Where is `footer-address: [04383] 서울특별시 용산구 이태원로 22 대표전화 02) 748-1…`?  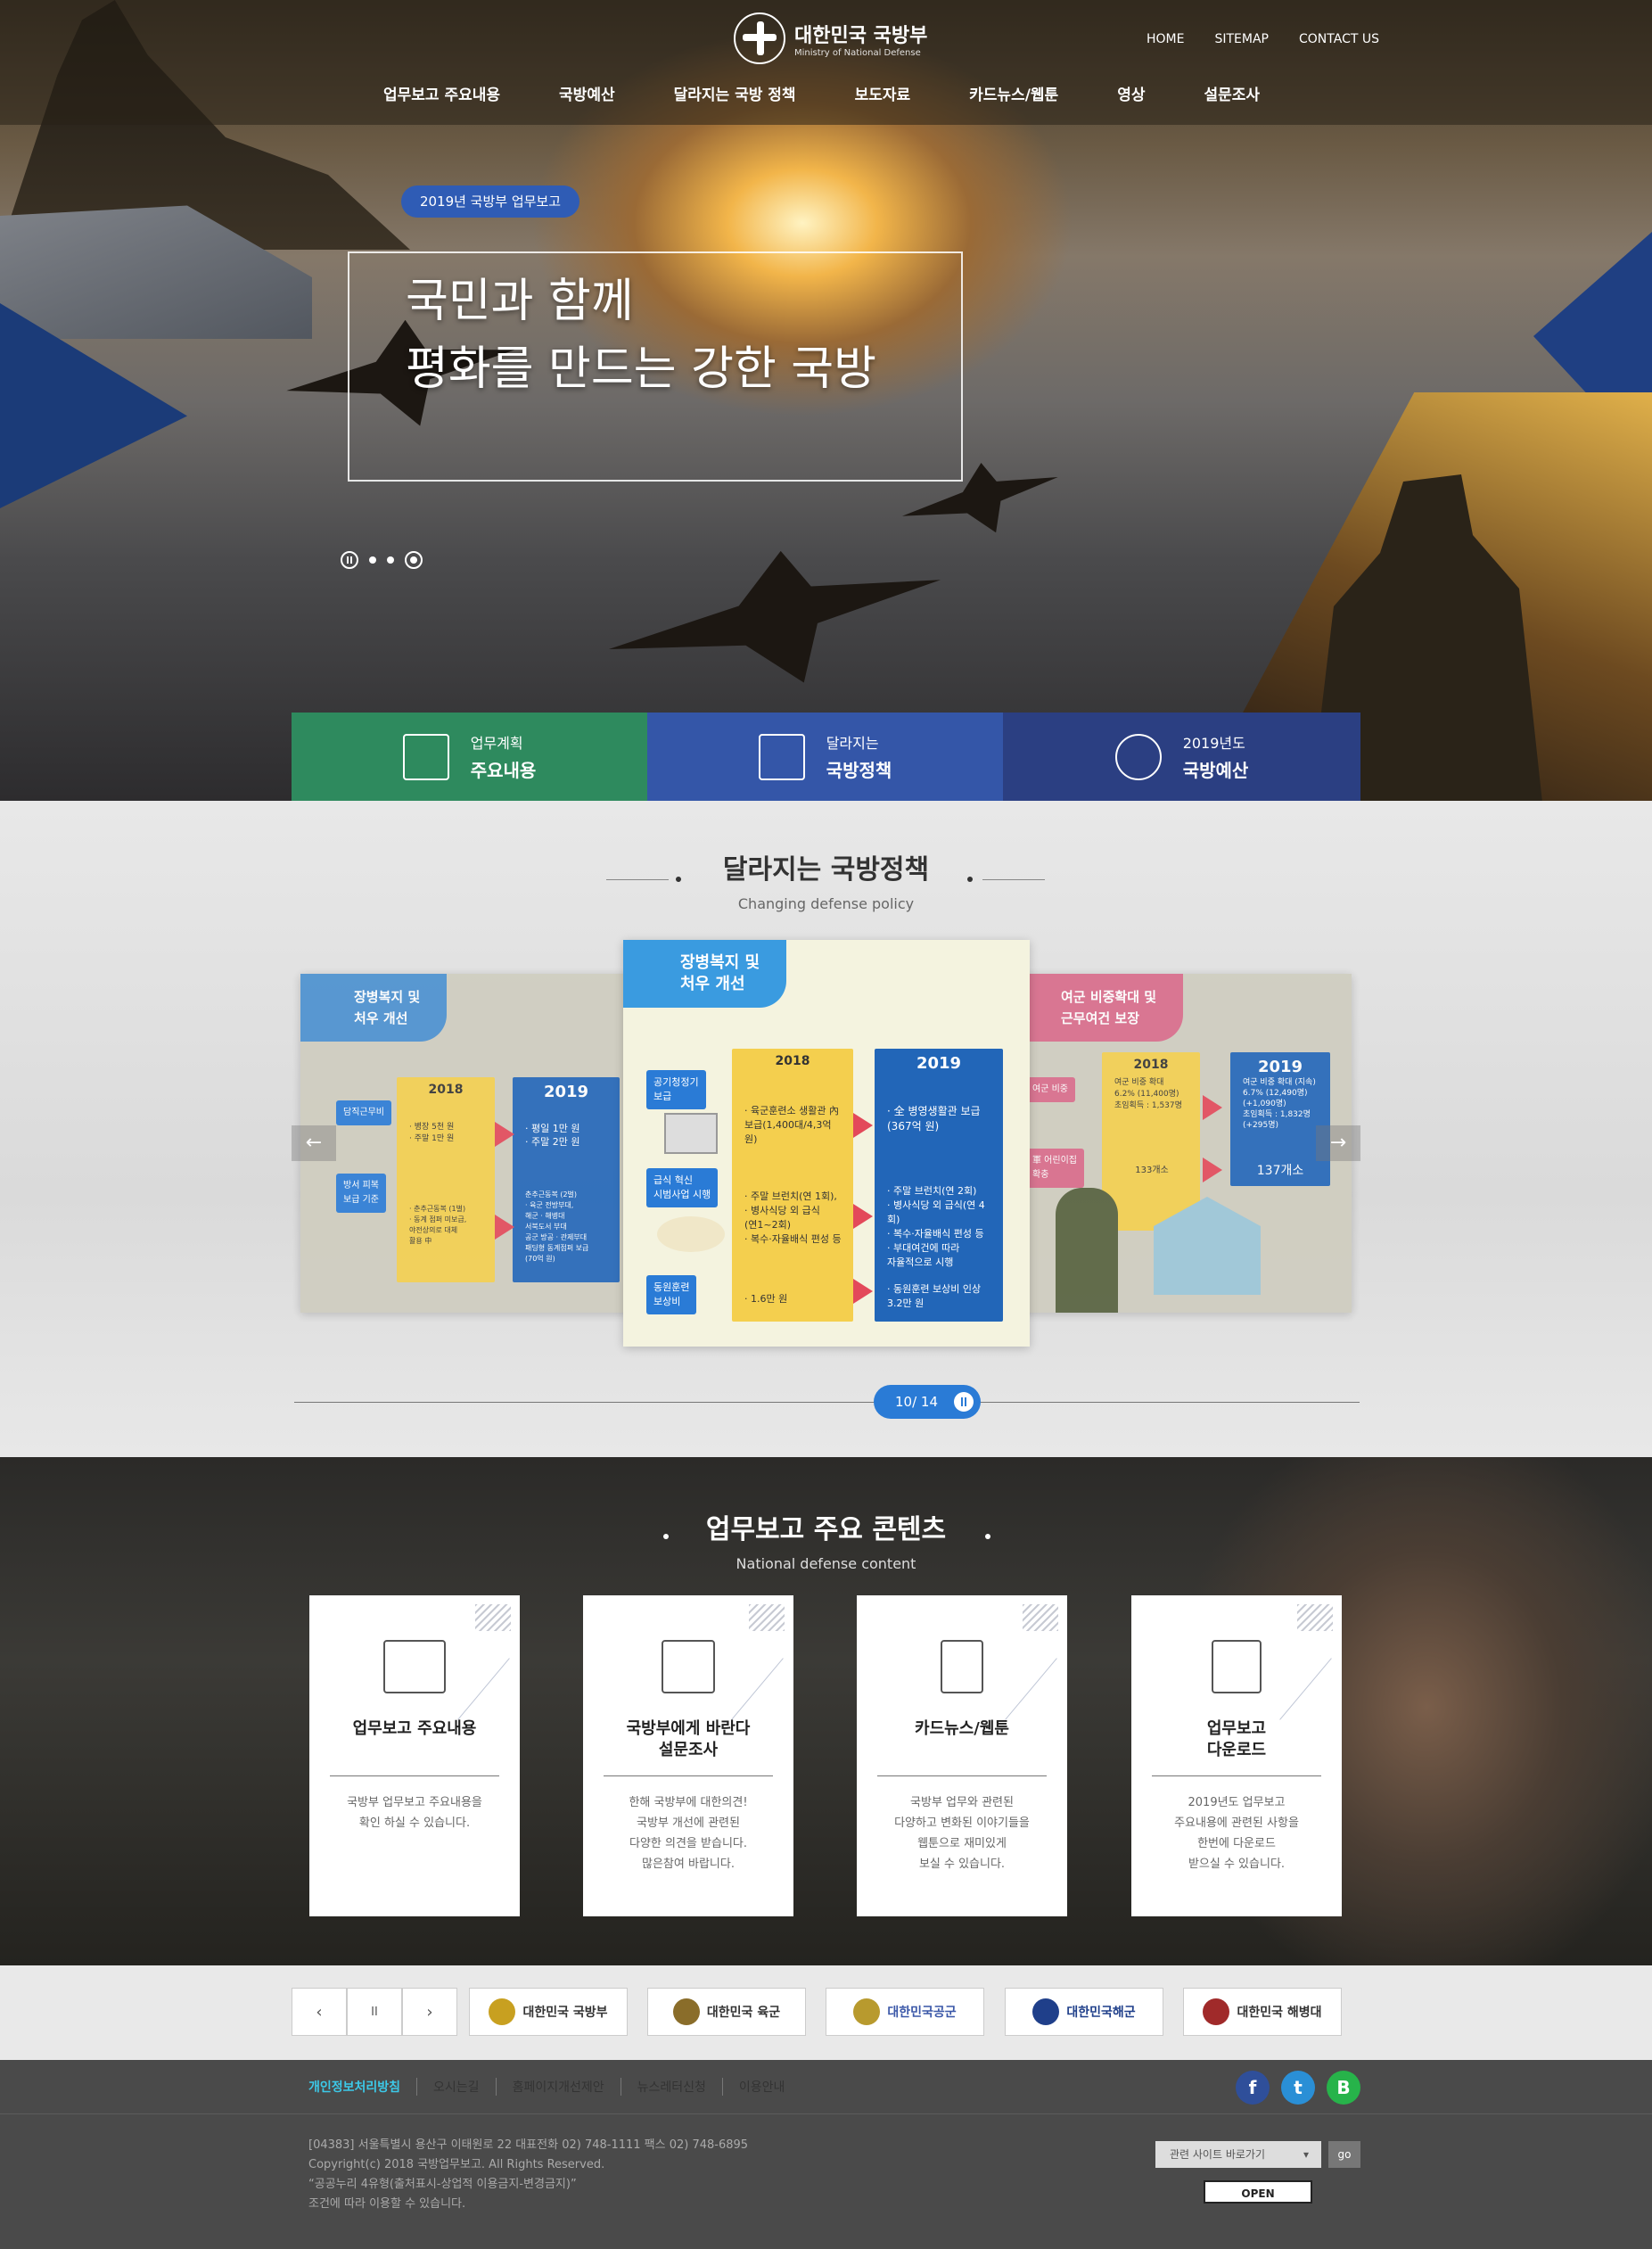
footer-address: [04383] 서울특별시 용산구 이태원로 22 대표전화 02) 748-1… is located at coordinates (528, 2145).